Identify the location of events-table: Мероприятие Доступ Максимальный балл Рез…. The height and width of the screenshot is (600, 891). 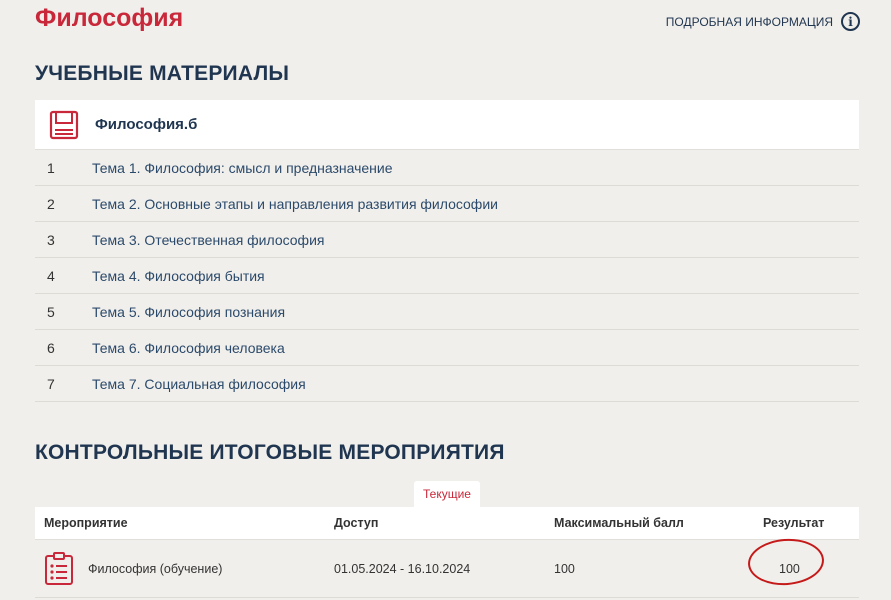
(447, 552).